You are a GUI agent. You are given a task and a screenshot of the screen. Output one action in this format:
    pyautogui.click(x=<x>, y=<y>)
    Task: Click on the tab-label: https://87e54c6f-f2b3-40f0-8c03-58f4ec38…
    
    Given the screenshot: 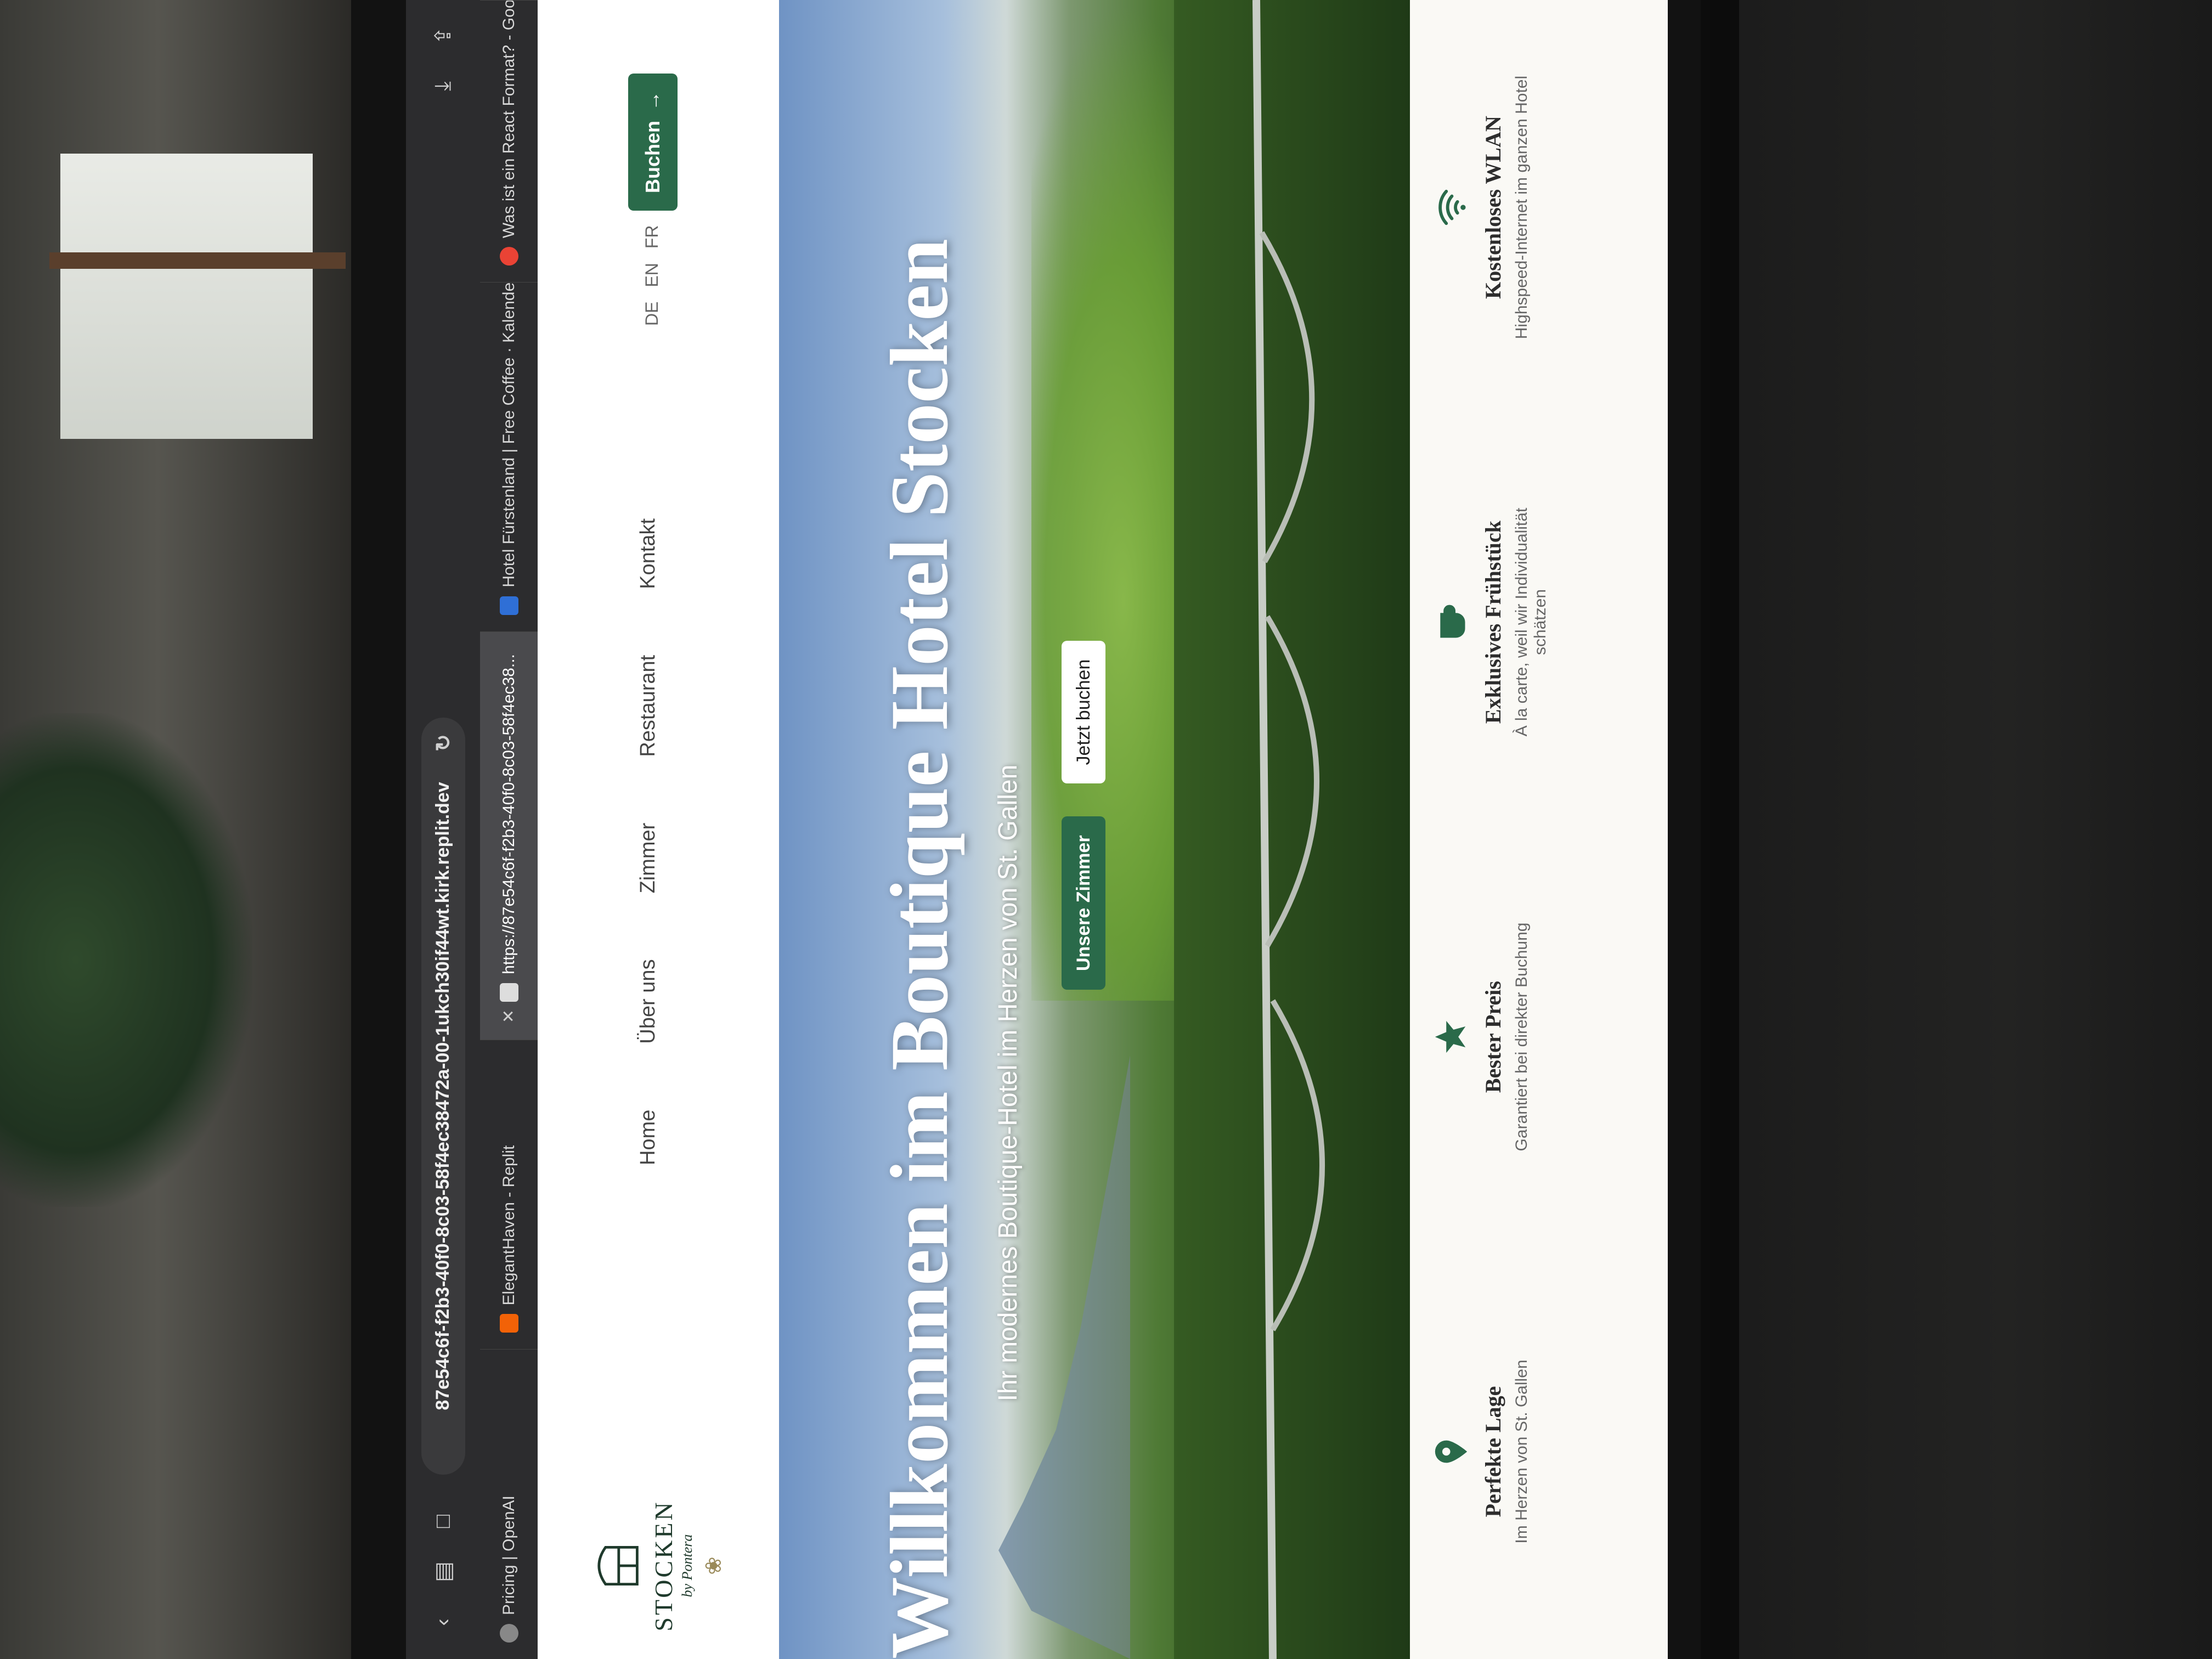 What is the action you would take?
    pyautogui.click(x=509, y=814)
    